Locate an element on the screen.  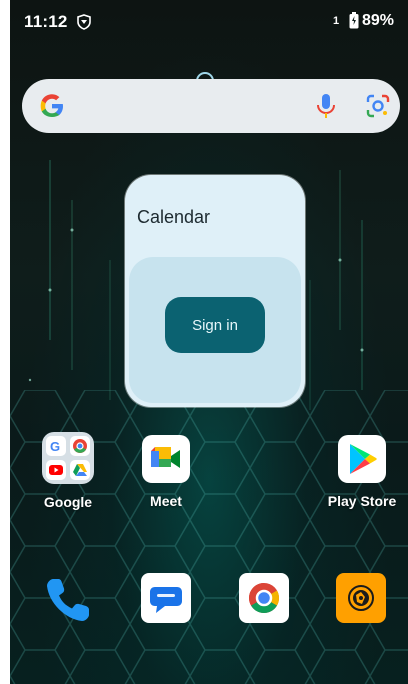
app-meet: Meet is located at coordinates (166, 472).